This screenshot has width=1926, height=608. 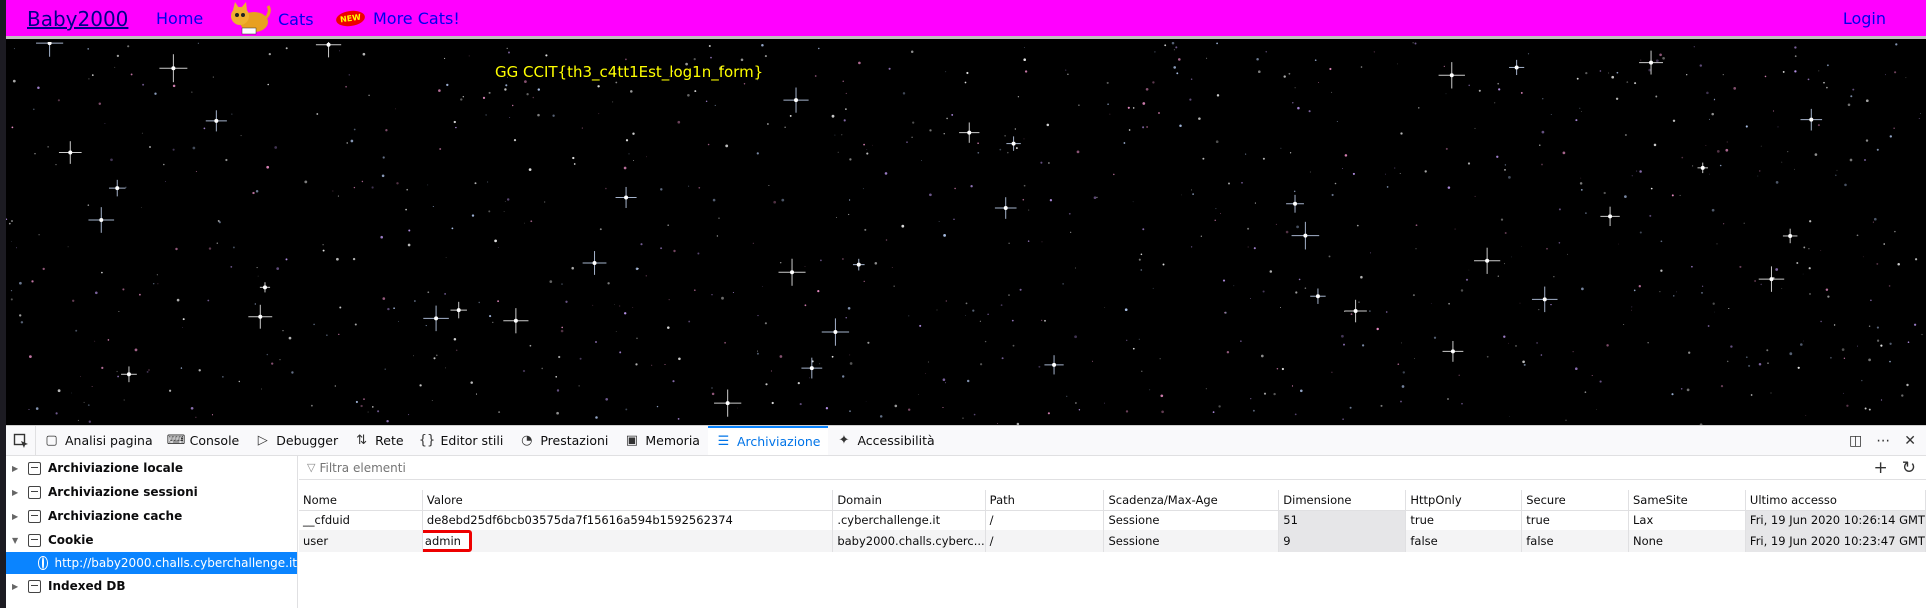 I want to click on cell-samesite: None, so click(x=1687, y=541).